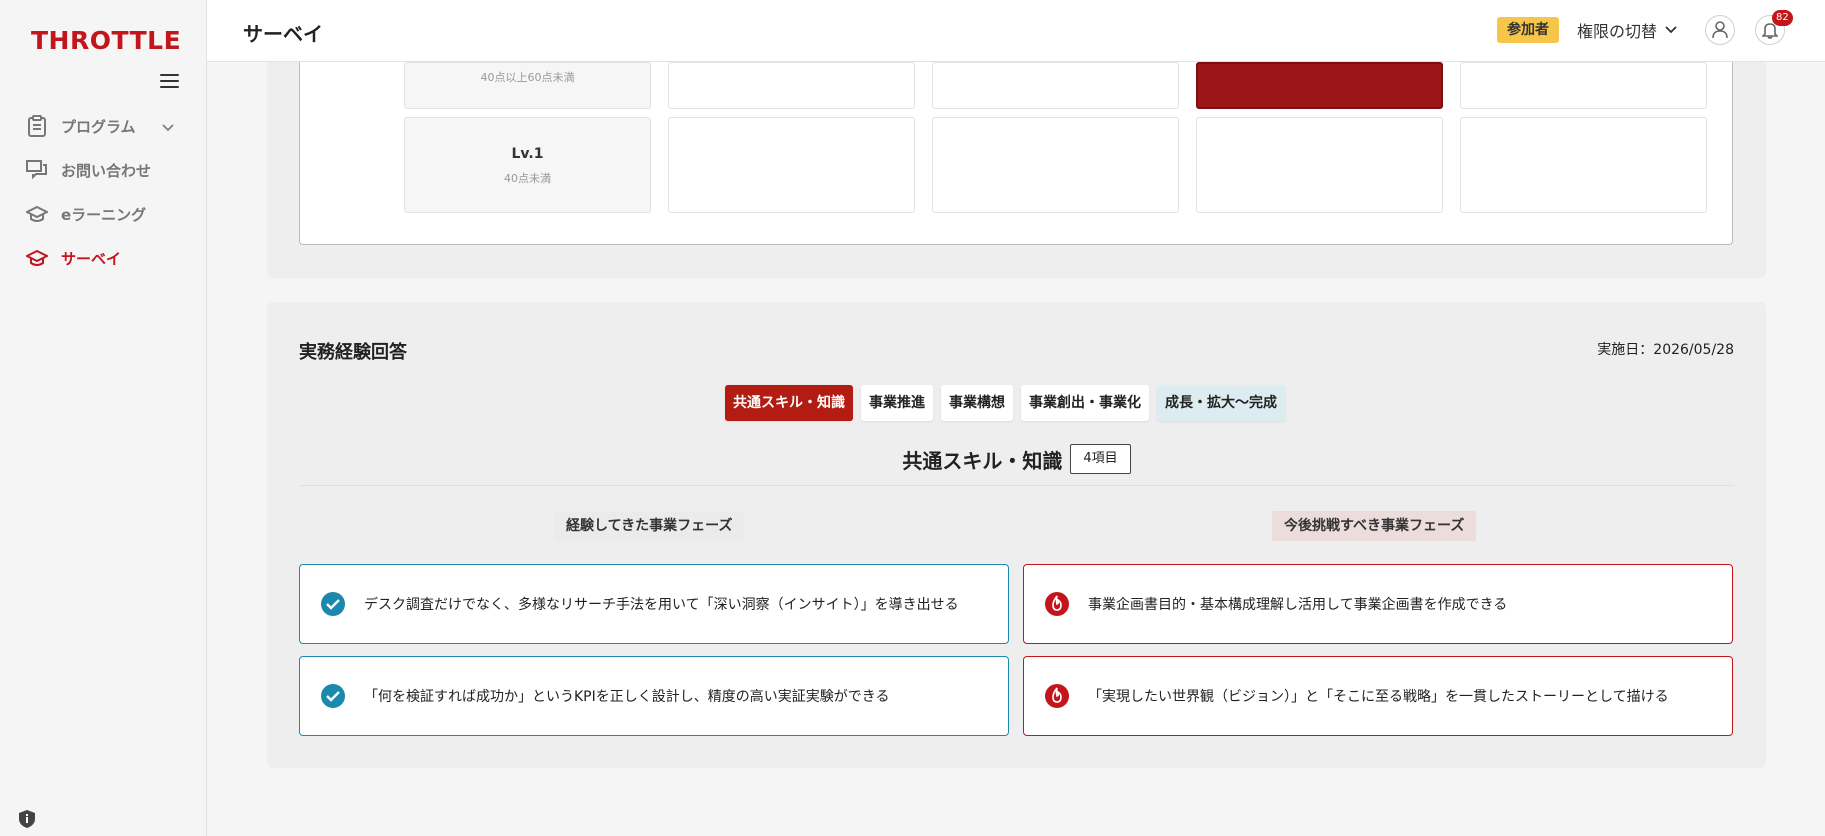 This screenshot has width=1825, height=836. Describe the element at coordinates (1374, 526) in the screenshot. I see `challenge-column-title: 今後挑戦すべき事業フェーズ` at that location.